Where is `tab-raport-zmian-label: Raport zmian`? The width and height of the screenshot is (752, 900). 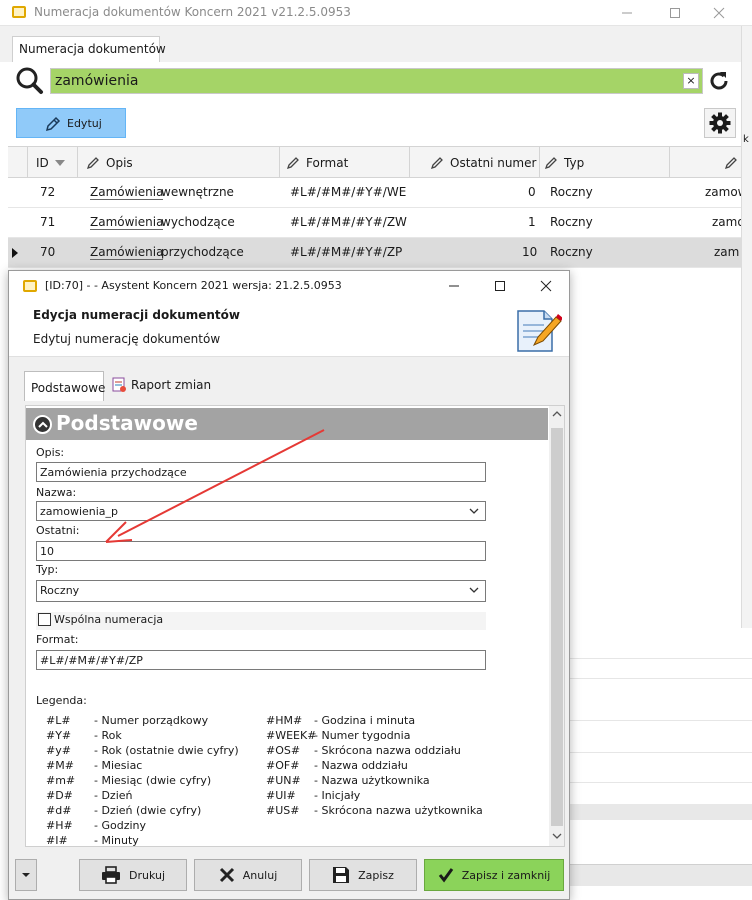 tab-raport-zmian-label: Raport zmian is located at coordinates (171, 385).